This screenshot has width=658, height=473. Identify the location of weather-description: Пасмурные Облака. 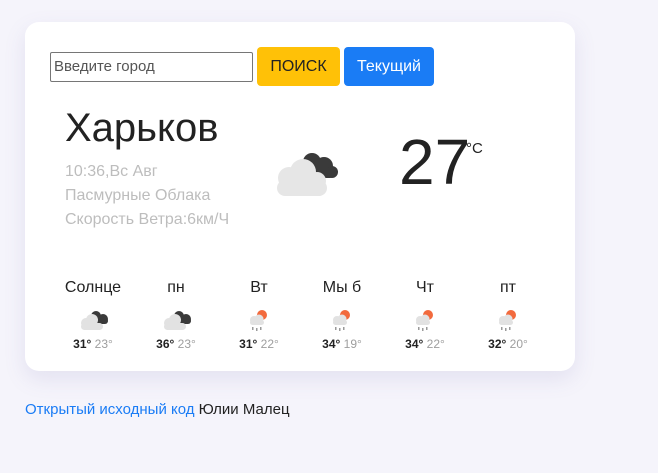
(138, 195).